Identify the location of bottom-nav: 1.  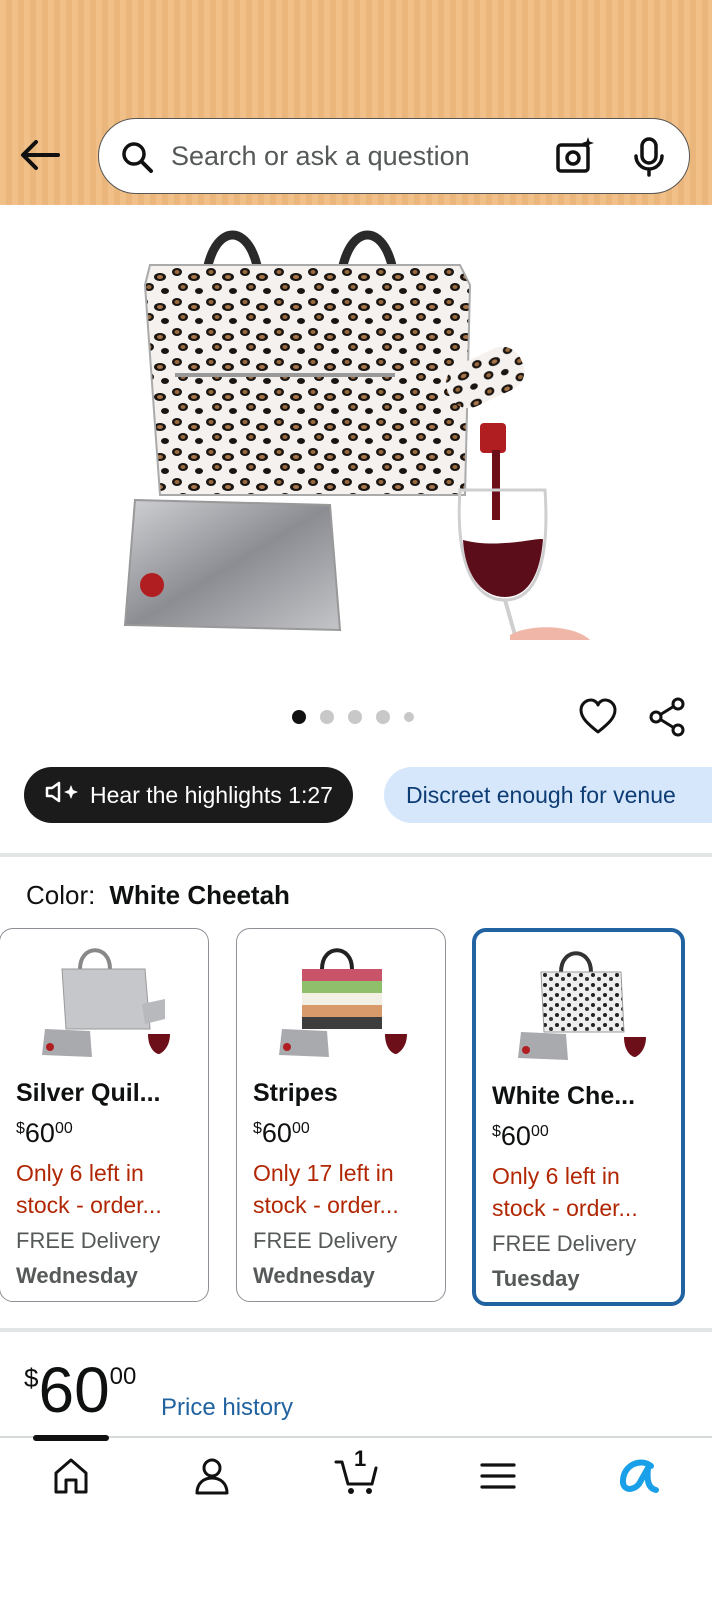
(356, 1475).